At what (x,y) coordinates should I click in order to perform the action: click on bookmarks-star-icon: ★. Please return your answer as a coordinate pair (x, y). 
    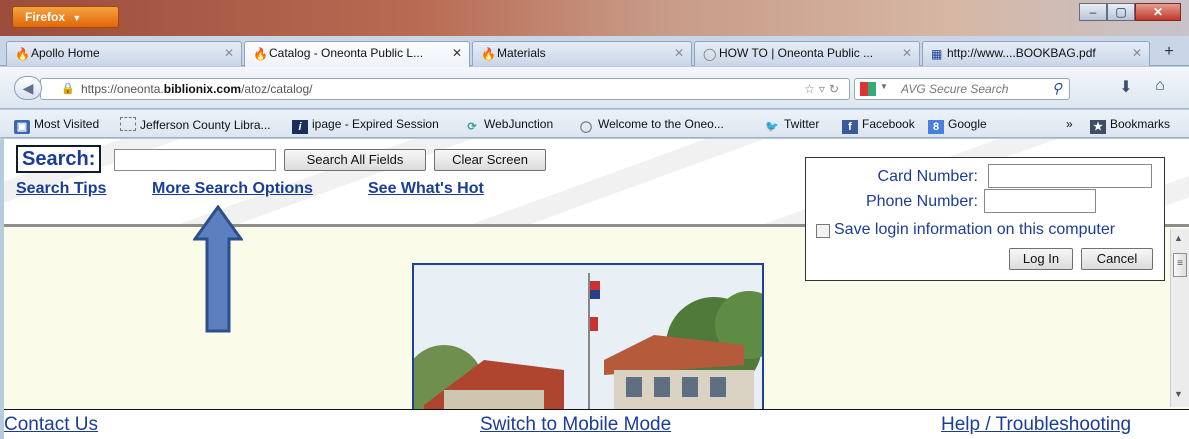
    Looking at the image, I should click on (1098, 127).